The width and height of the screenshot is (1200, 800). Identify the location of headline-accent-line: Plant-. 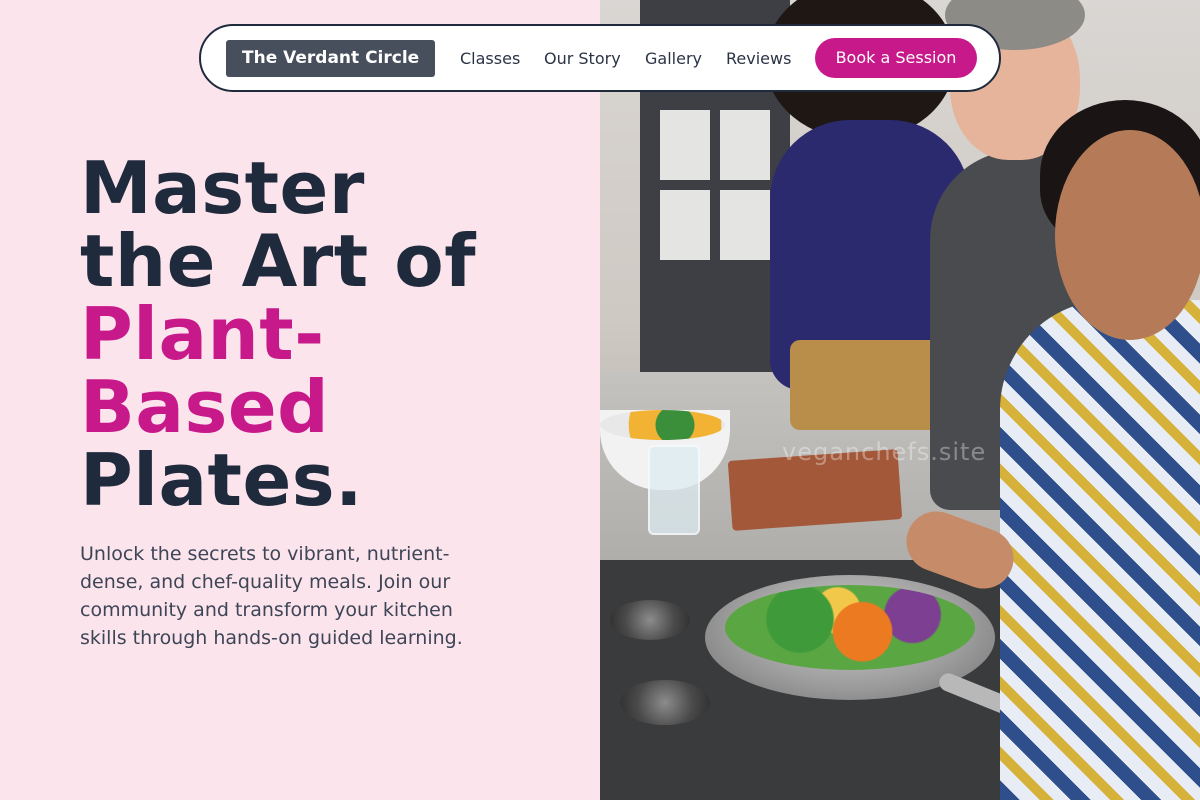
(202, 334).